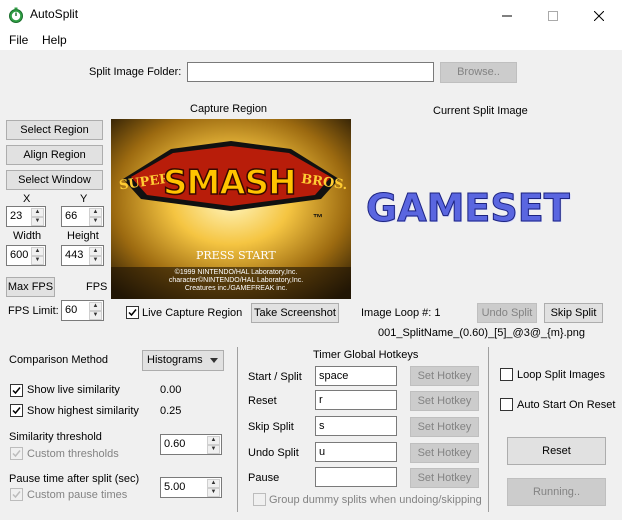 This screenshot has width=622, height=520. Describe the element at coordinates (506, 404) in the screenshot. I see `auto-start-on-reset-checkbox` at that location.